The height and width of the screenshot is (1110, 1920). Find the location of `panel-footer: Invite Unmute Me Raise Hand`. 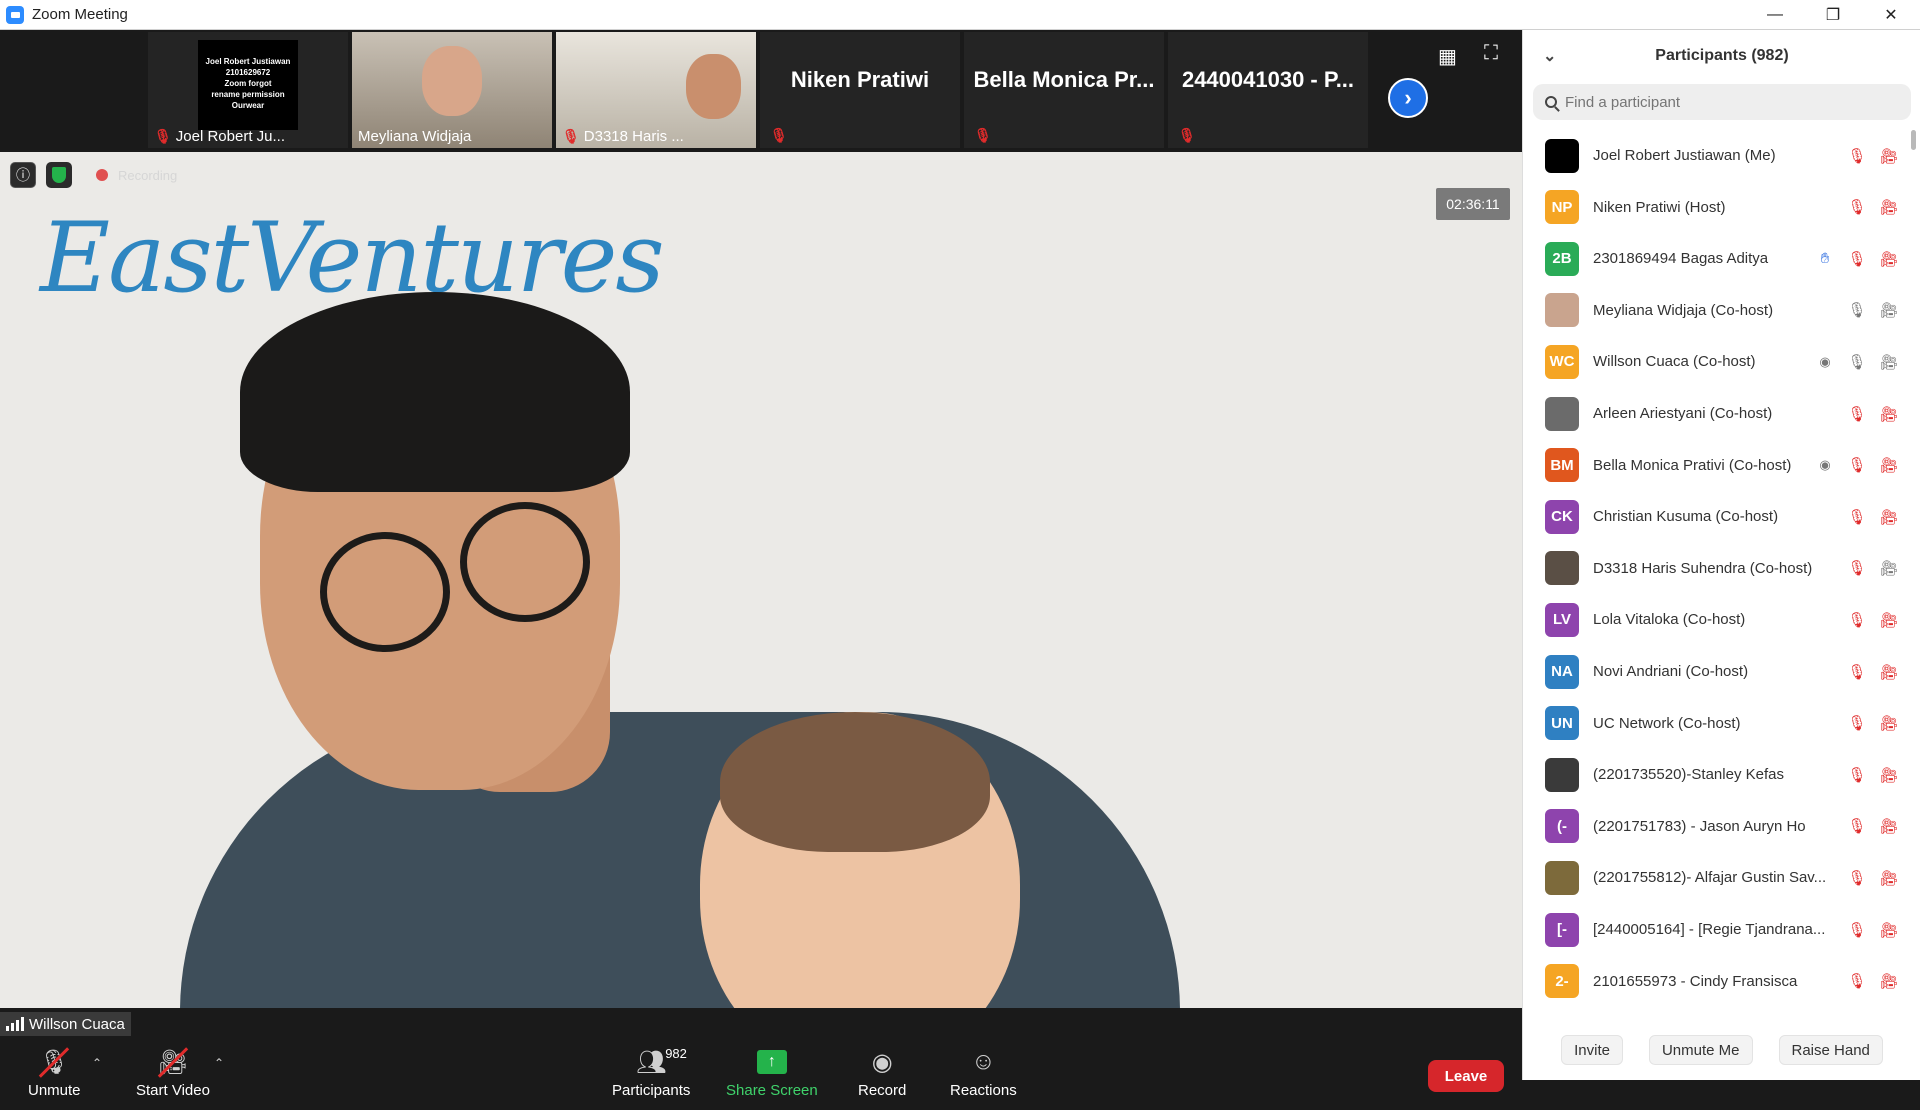

panel-footer: Invite Unmute Me Raise Hand is located at coordinates (1721, 1050).